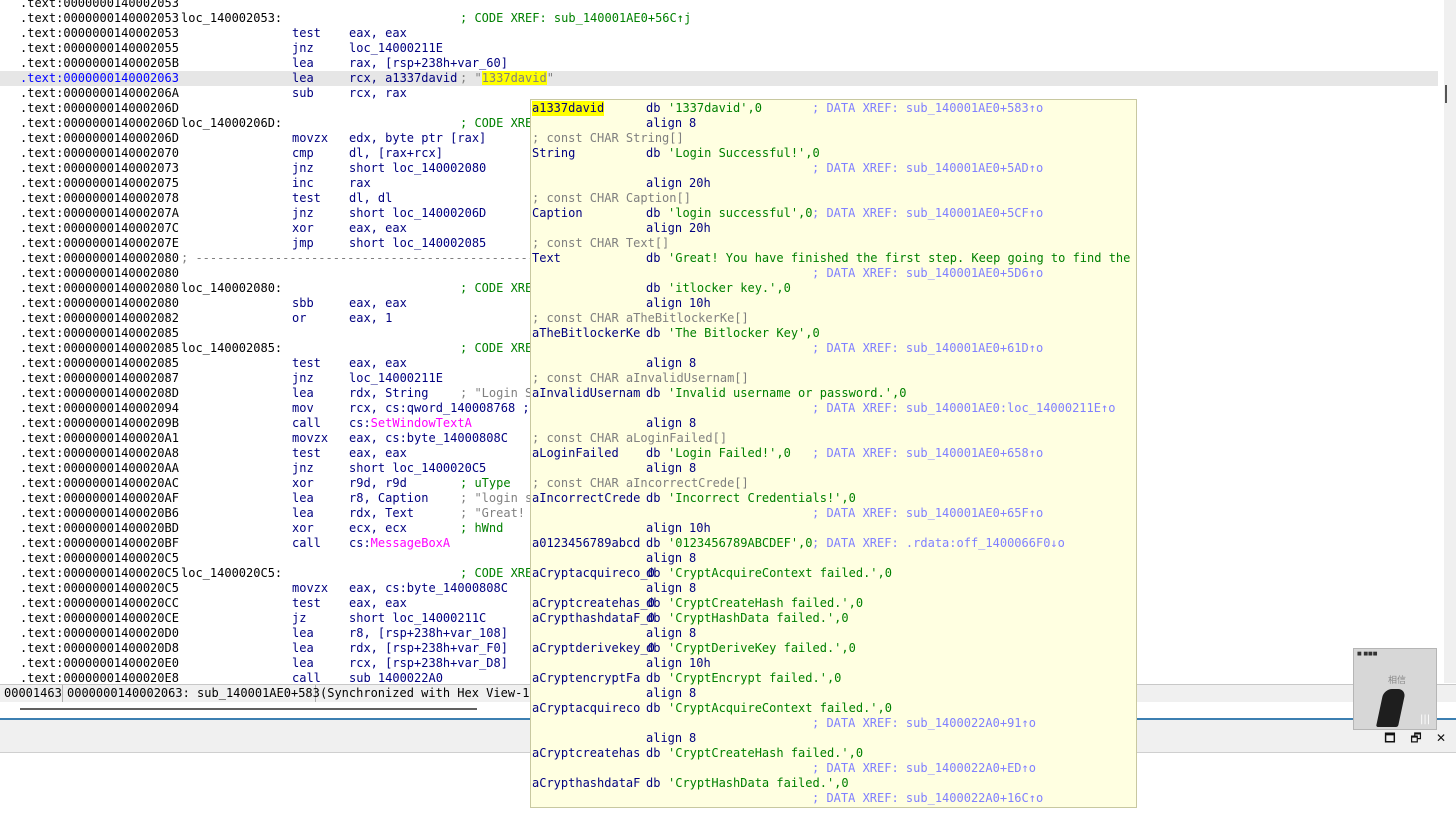 The width and height of the screenshot is (1456, 837). Describe the element at coordinates (496, 393) in the screenshot. I see `line-comment: ; "Login S` at that location.